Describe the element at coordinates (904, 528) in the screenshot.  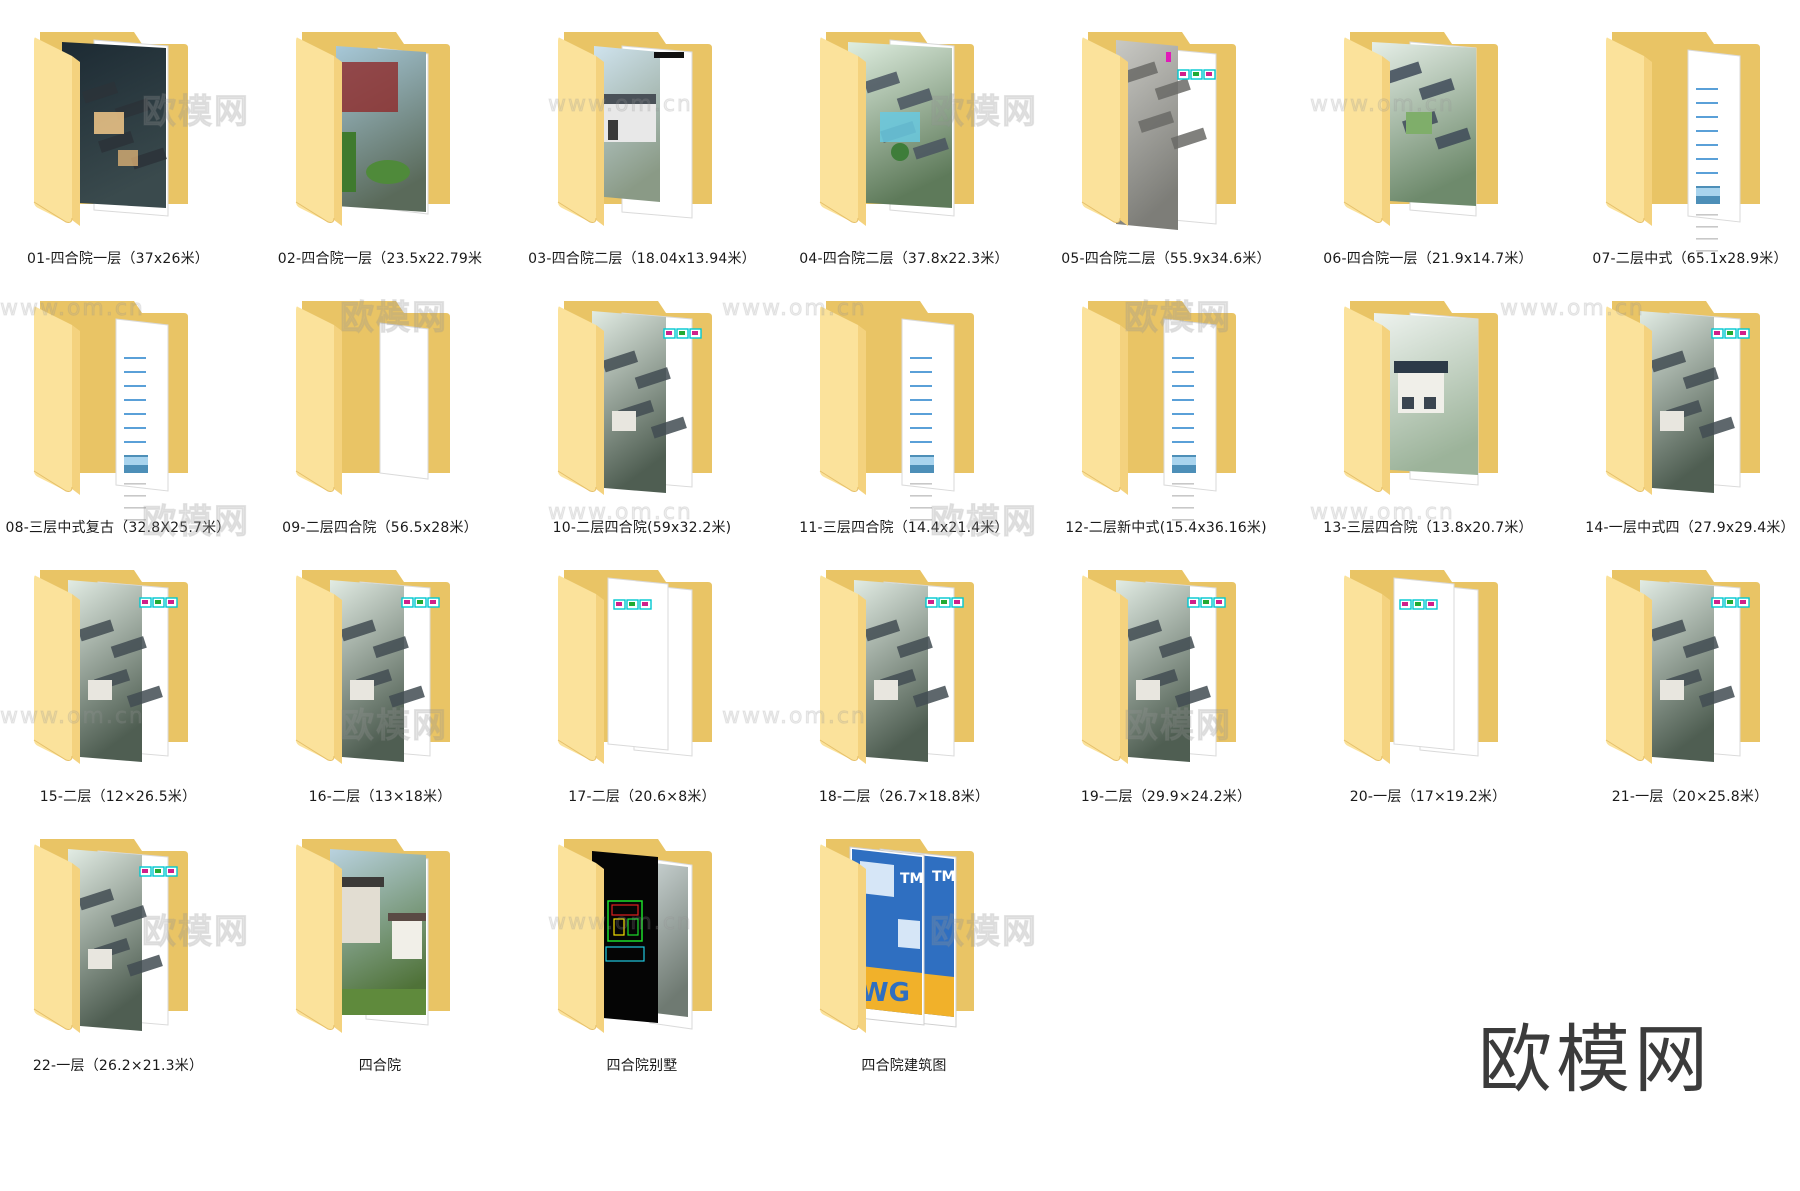
I see `folder-label: 11-三层四合院（14.4x21.4米）` at that location.